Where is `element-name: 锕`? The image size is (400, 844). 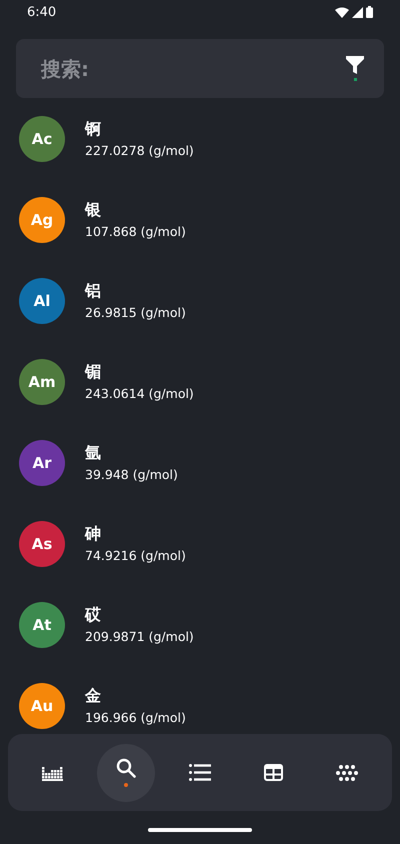 element-name: 锕 is located at coordinates (93, 129).